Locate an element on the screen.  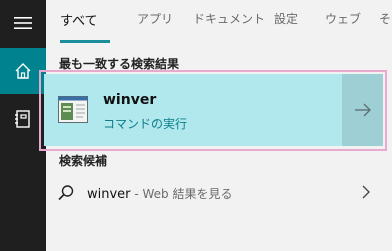
hamburger-icon is located at coordinates (23, 23).